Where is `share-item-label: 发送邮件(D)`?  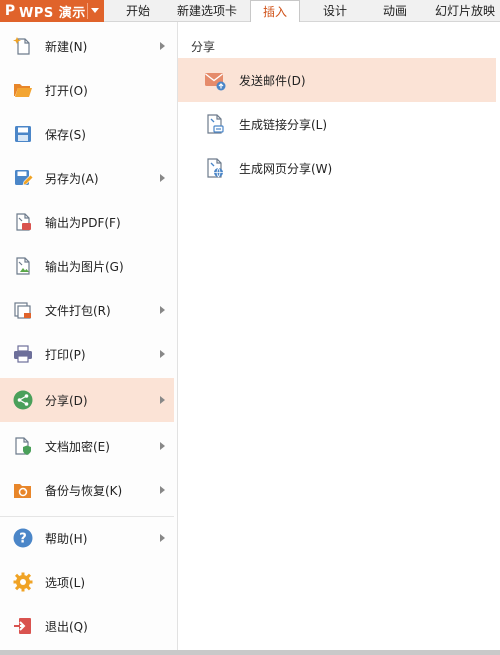 share-item-label: 发送邮件(D) is located at coordinates (272, 81).